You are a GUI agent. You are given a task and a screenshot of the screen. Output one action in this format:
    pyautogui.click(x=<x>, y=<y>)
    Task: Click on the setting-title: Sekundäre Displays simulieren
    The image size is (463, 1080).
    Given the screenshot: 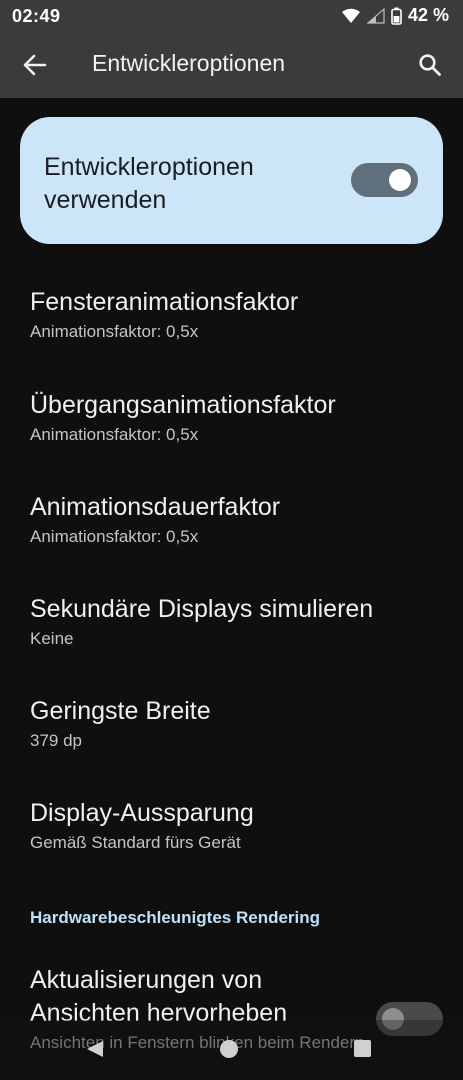 What is the action you would take?
    pyautogui.click(x=202, y=609)
    